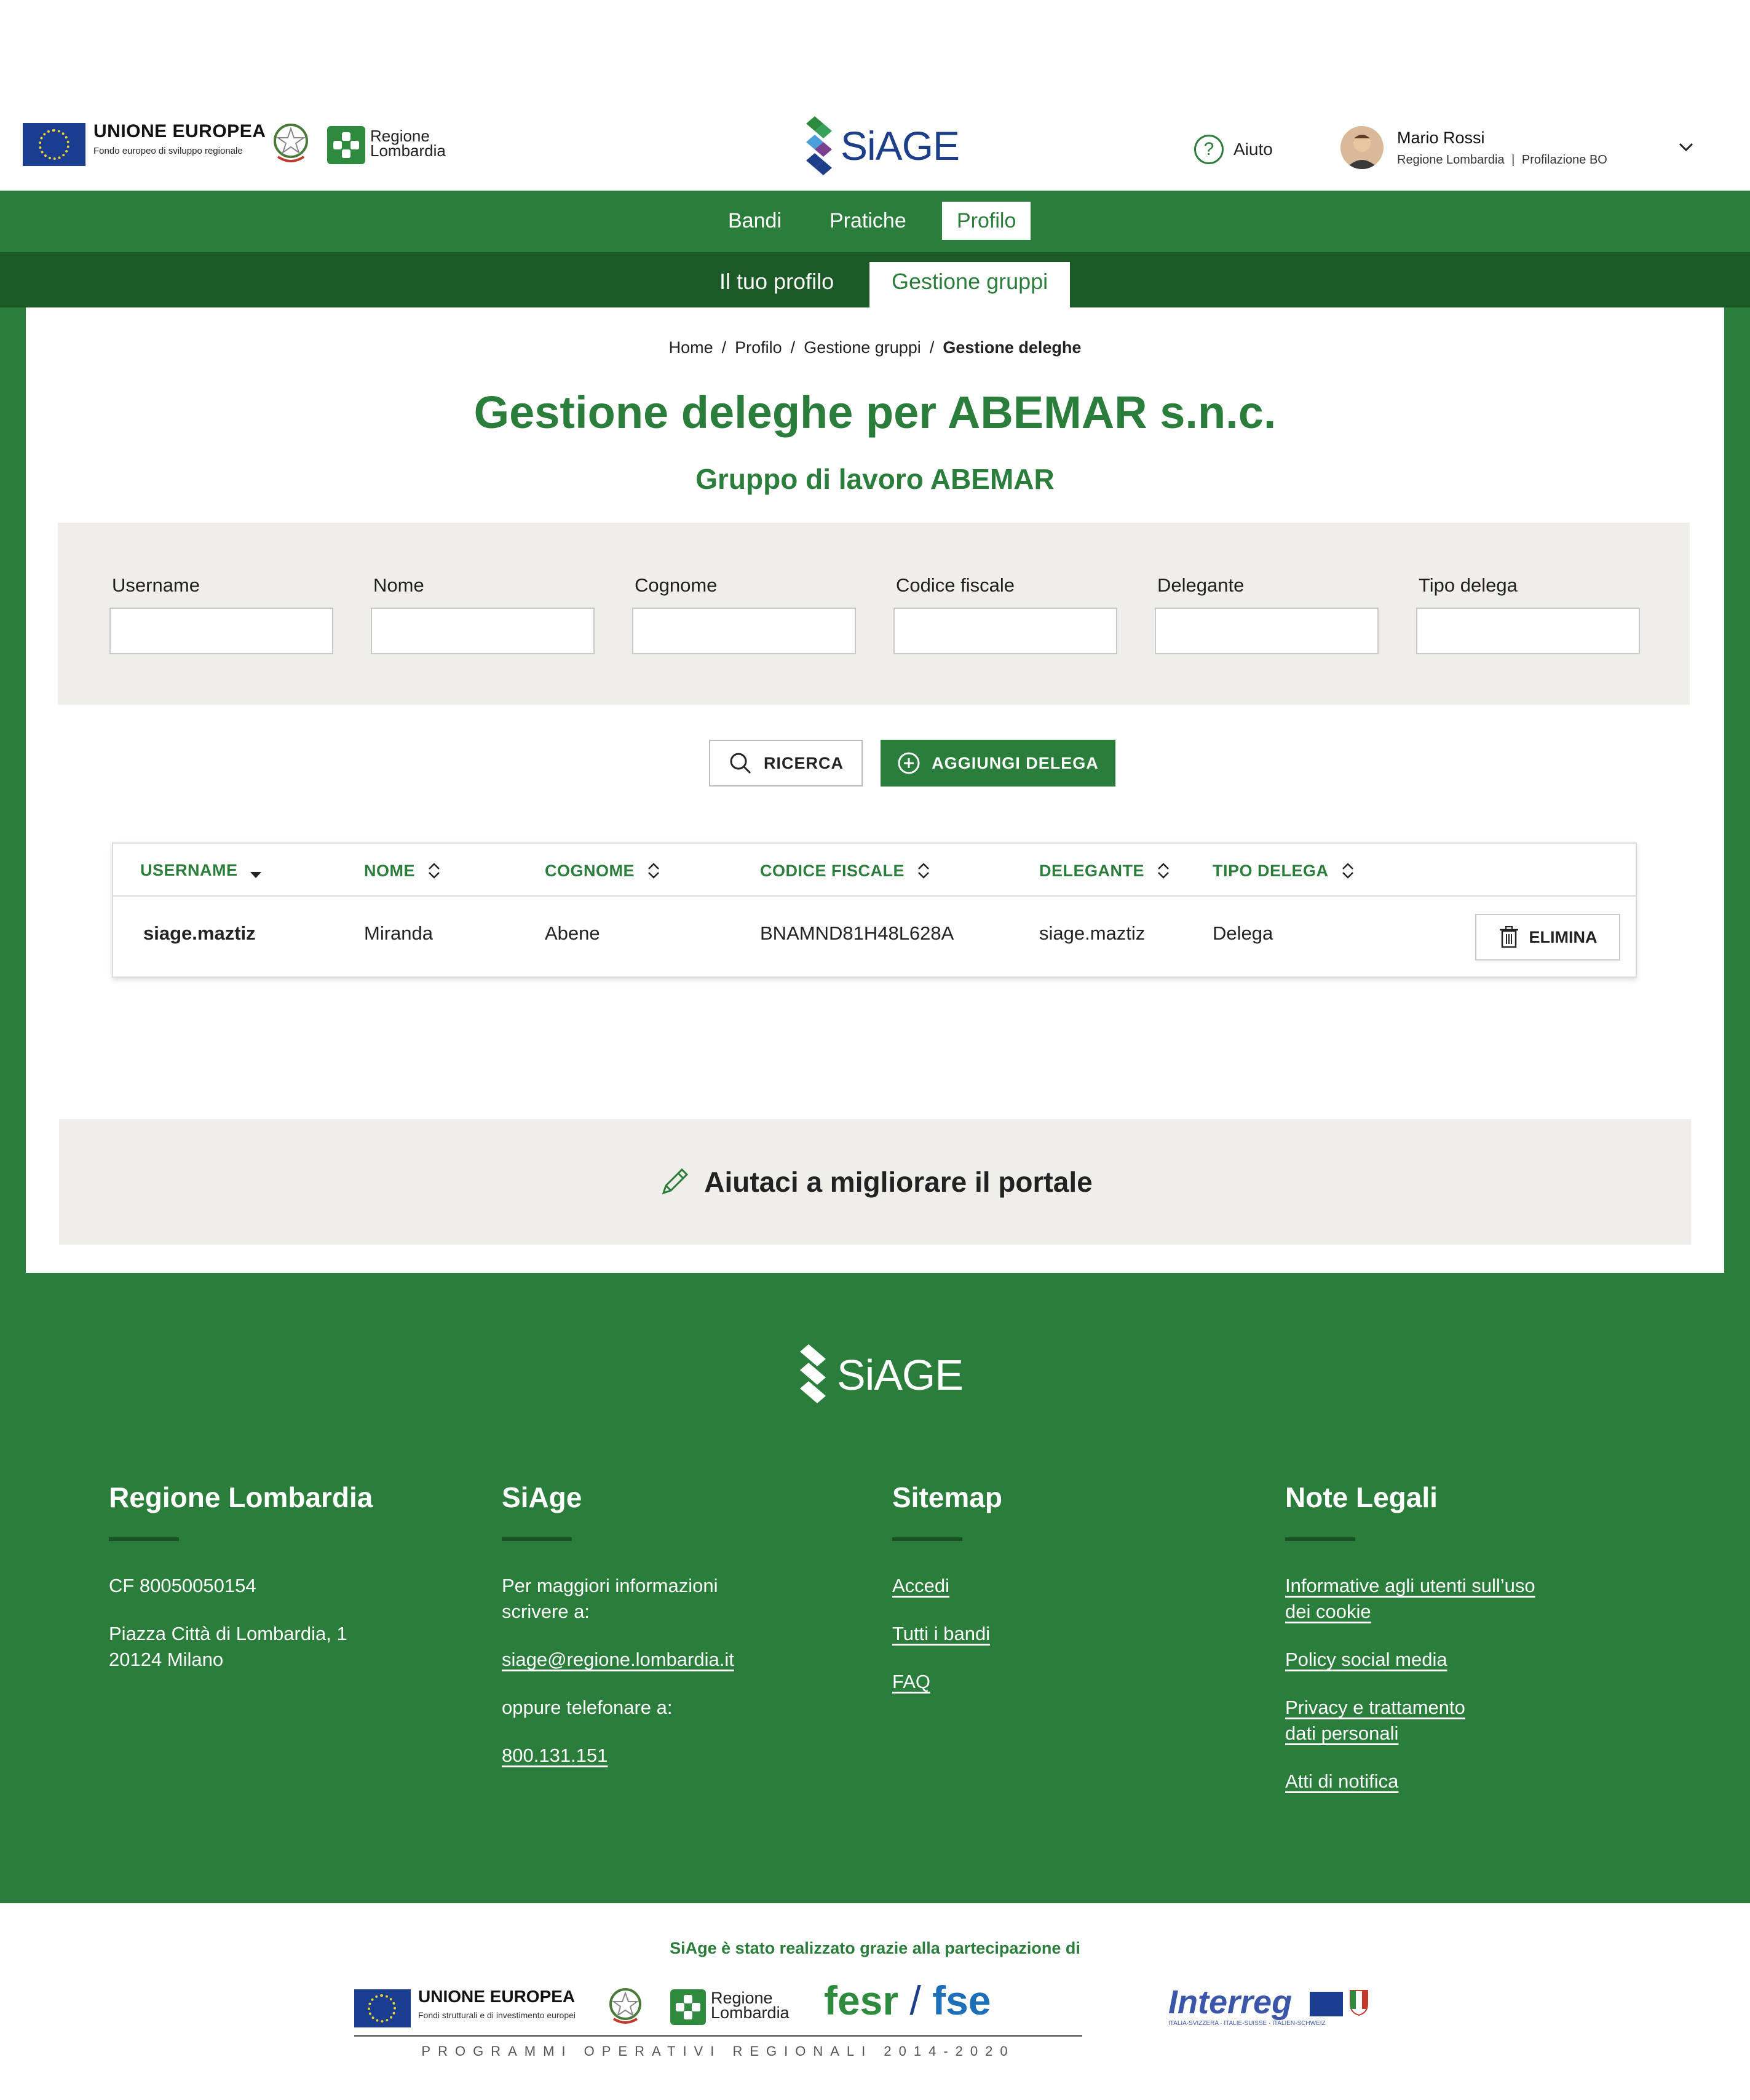  Describe the element at coordinates (183, 1585) in the screenshot. I see `footer-cf: CF 80050050154` at that location.